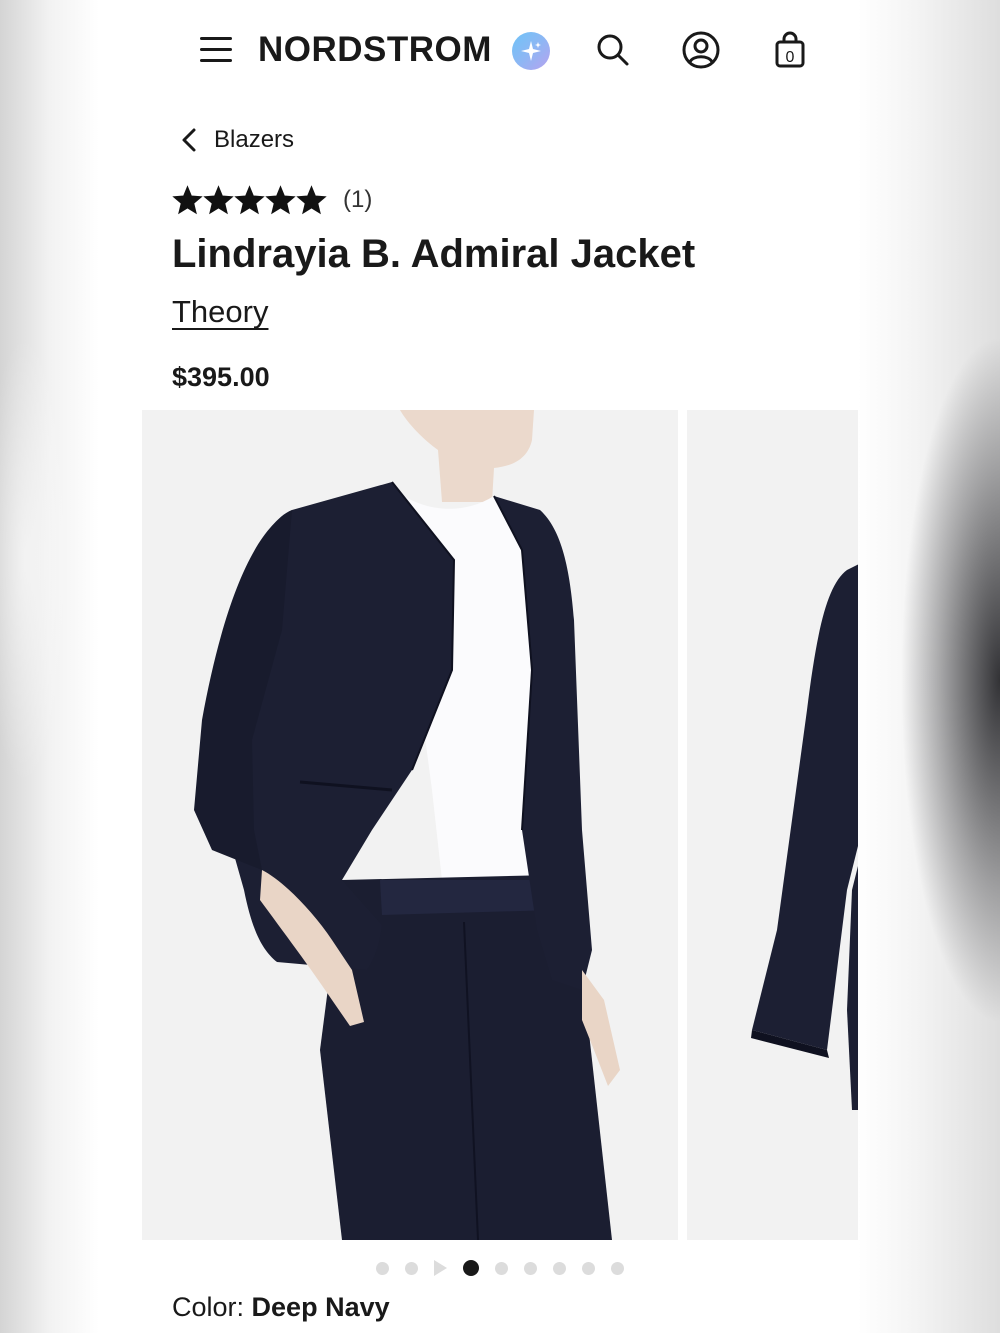 Image resolution: width=1000 pixels, height=1333 pixels. I want to click on site-header: NORDSTROM 0, so click(500, 50).